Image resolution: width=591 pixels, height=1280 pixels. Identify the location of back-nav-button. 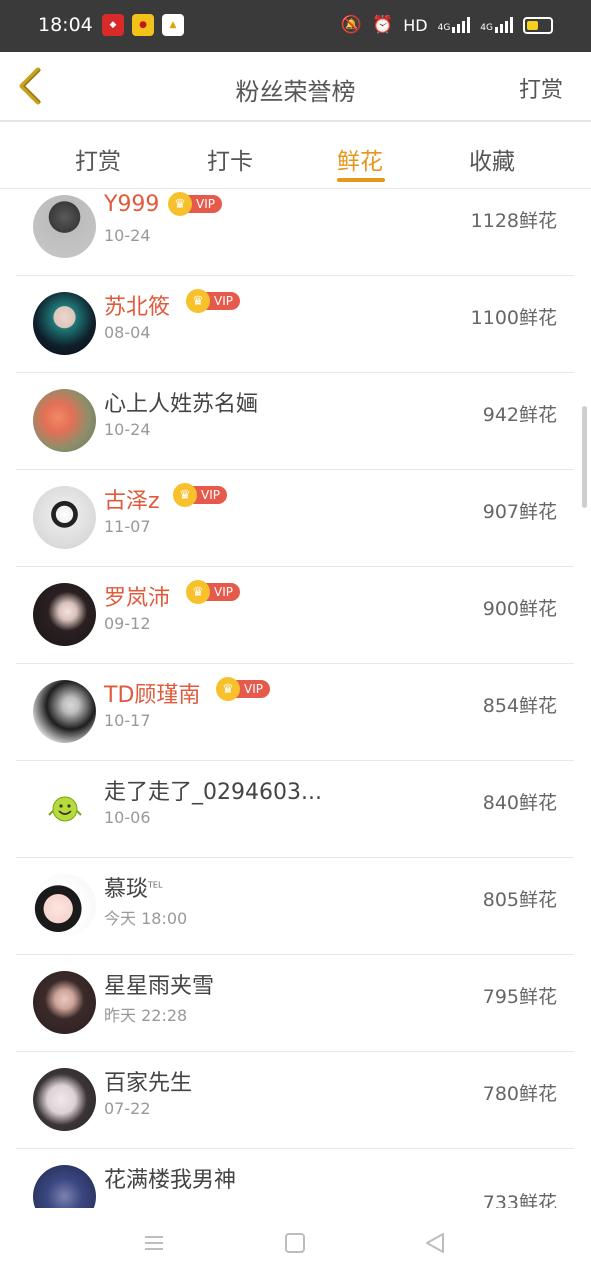
(435, 1245).